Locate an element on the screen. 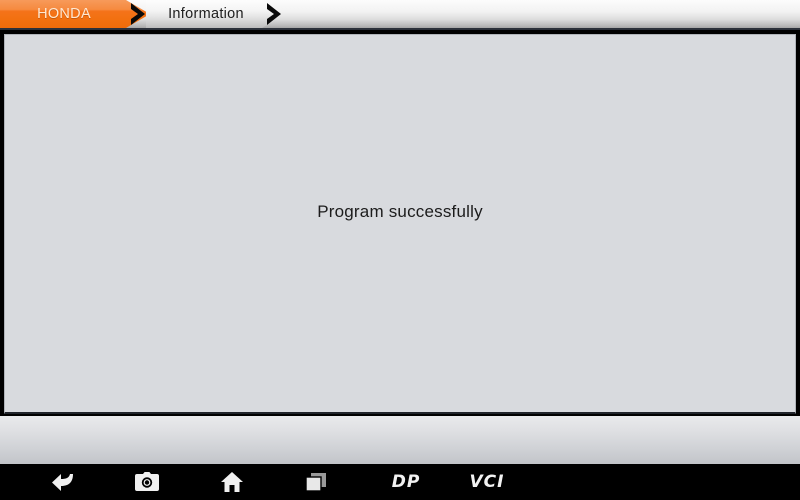  nav-home-button is located at coordinates (232, 482).